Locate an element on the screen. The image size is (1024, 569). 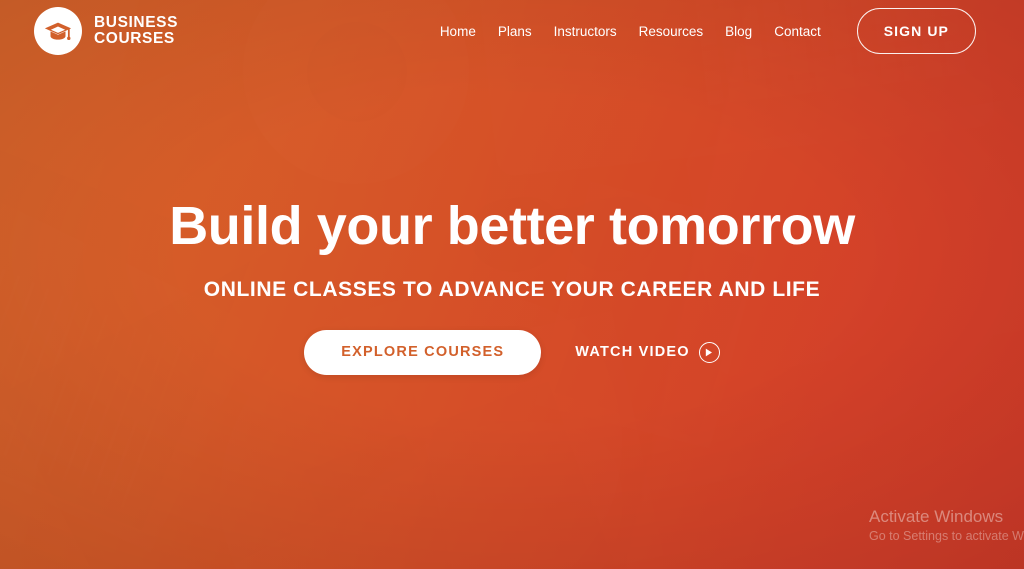
nav-item-blog: Blog is located at coordinates (738, 31).